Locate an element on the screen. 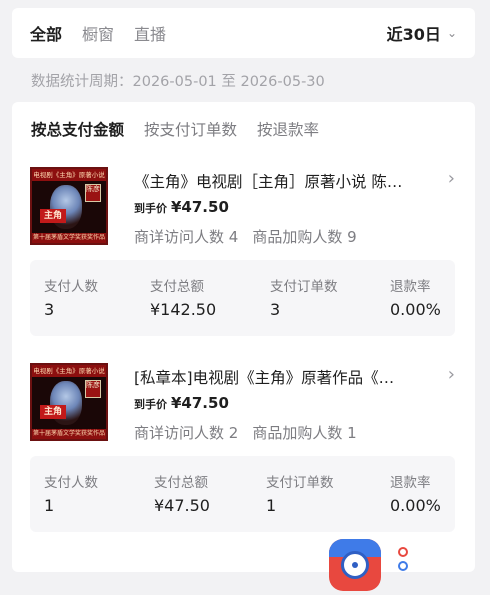 Image resolution: width=490 pixels, height=595 pixels. tab-showcase: 橱窗 is located at coordinates (98, 33).